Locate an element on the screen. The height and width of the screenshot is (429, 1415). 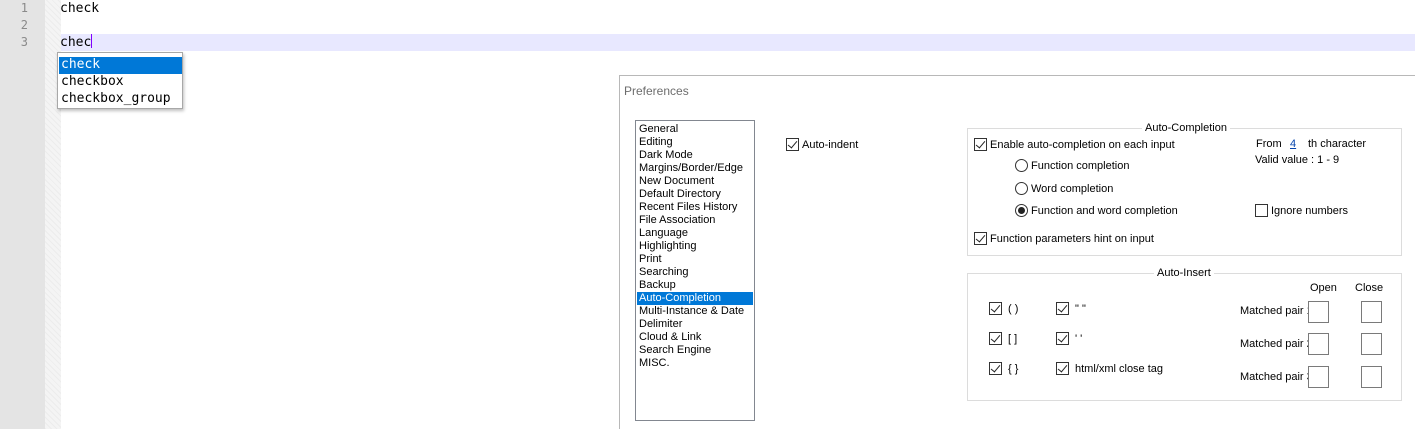
category-item-file-association: File Association is located at coordinates (695, 220).